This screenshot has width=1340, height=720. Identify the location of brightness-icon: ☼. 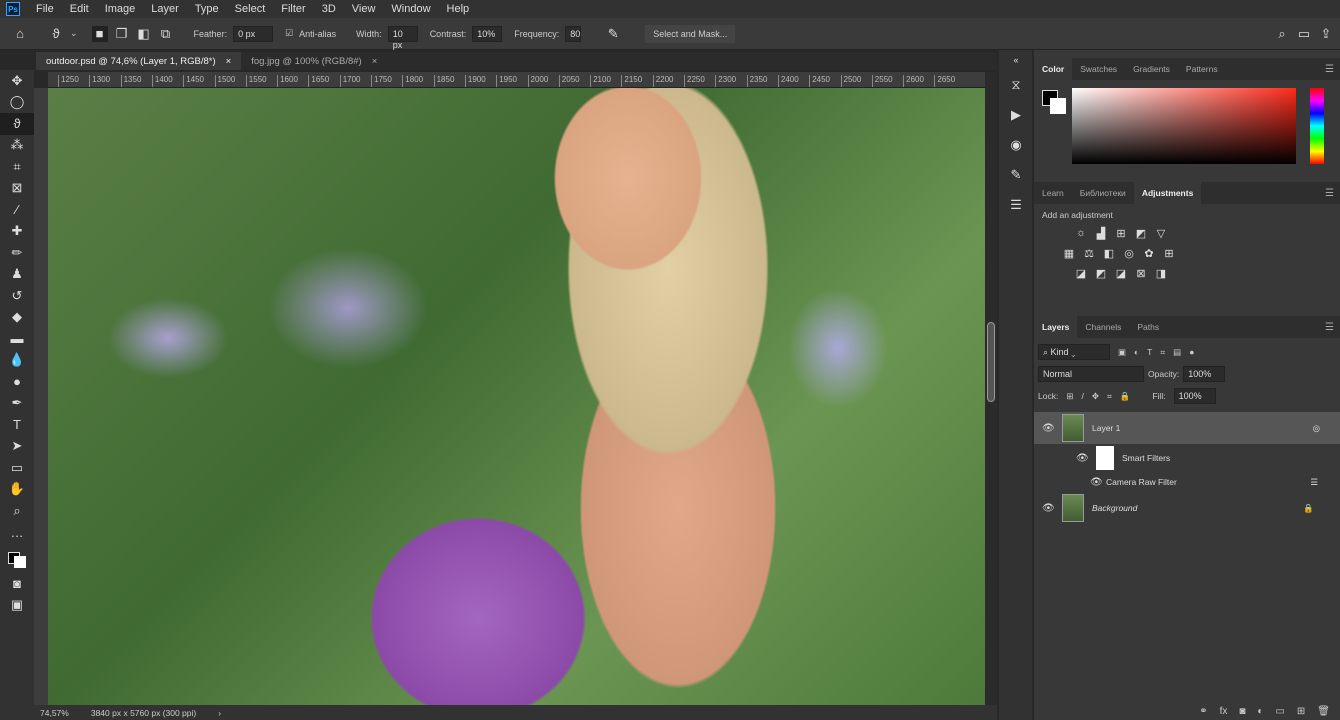
(1081, 233).